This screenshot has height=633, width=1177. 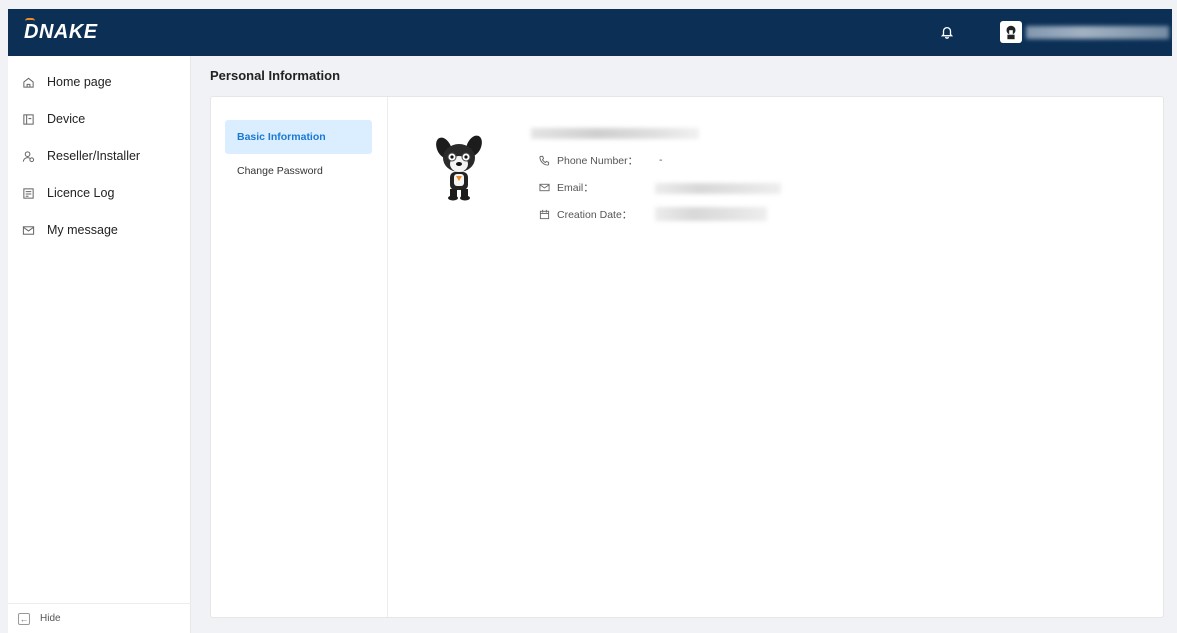 I want to click on phone-number-value: -, so click(x=661, y=160).